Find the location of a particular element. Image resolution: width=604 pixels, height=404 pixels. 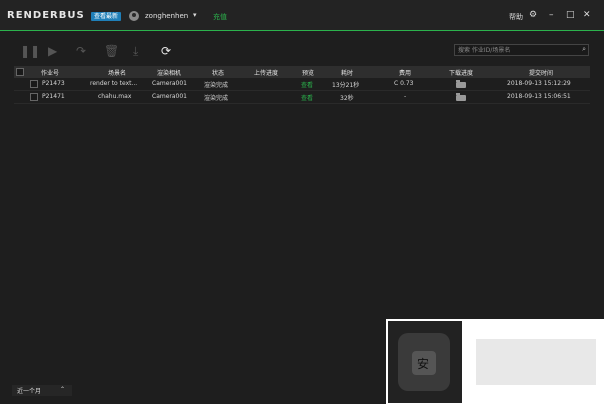

col-camera: 渲染相机 is located at coordinates (169, 72).